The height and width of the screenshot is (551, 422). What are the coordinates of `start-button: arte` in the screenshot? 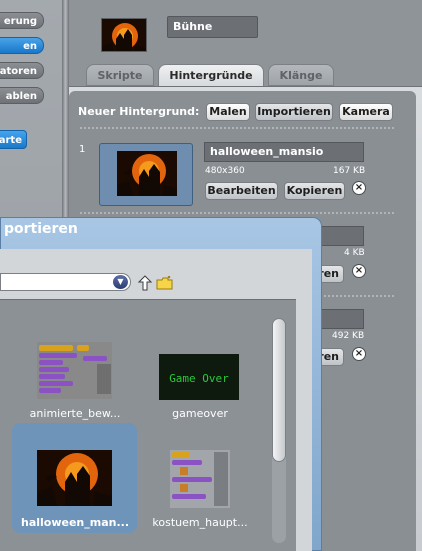 It's located at (13, 139).